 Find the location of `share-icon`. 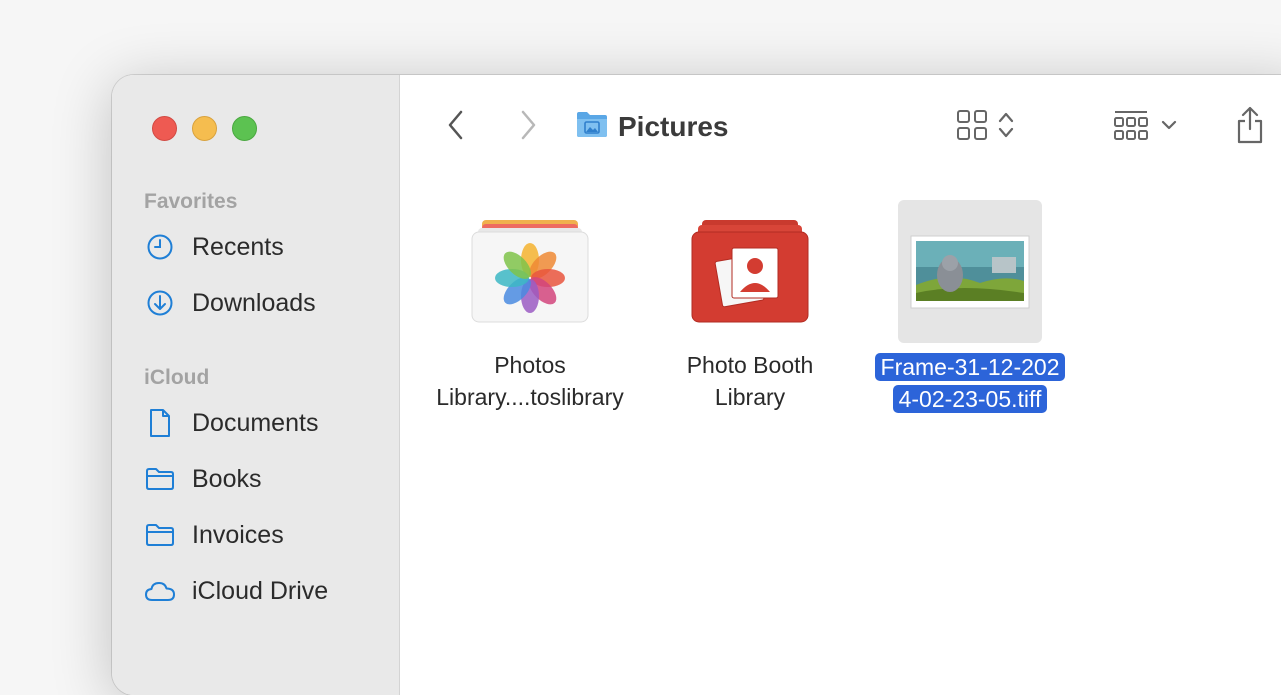

share-icon is located at coordinates (1250, 127).